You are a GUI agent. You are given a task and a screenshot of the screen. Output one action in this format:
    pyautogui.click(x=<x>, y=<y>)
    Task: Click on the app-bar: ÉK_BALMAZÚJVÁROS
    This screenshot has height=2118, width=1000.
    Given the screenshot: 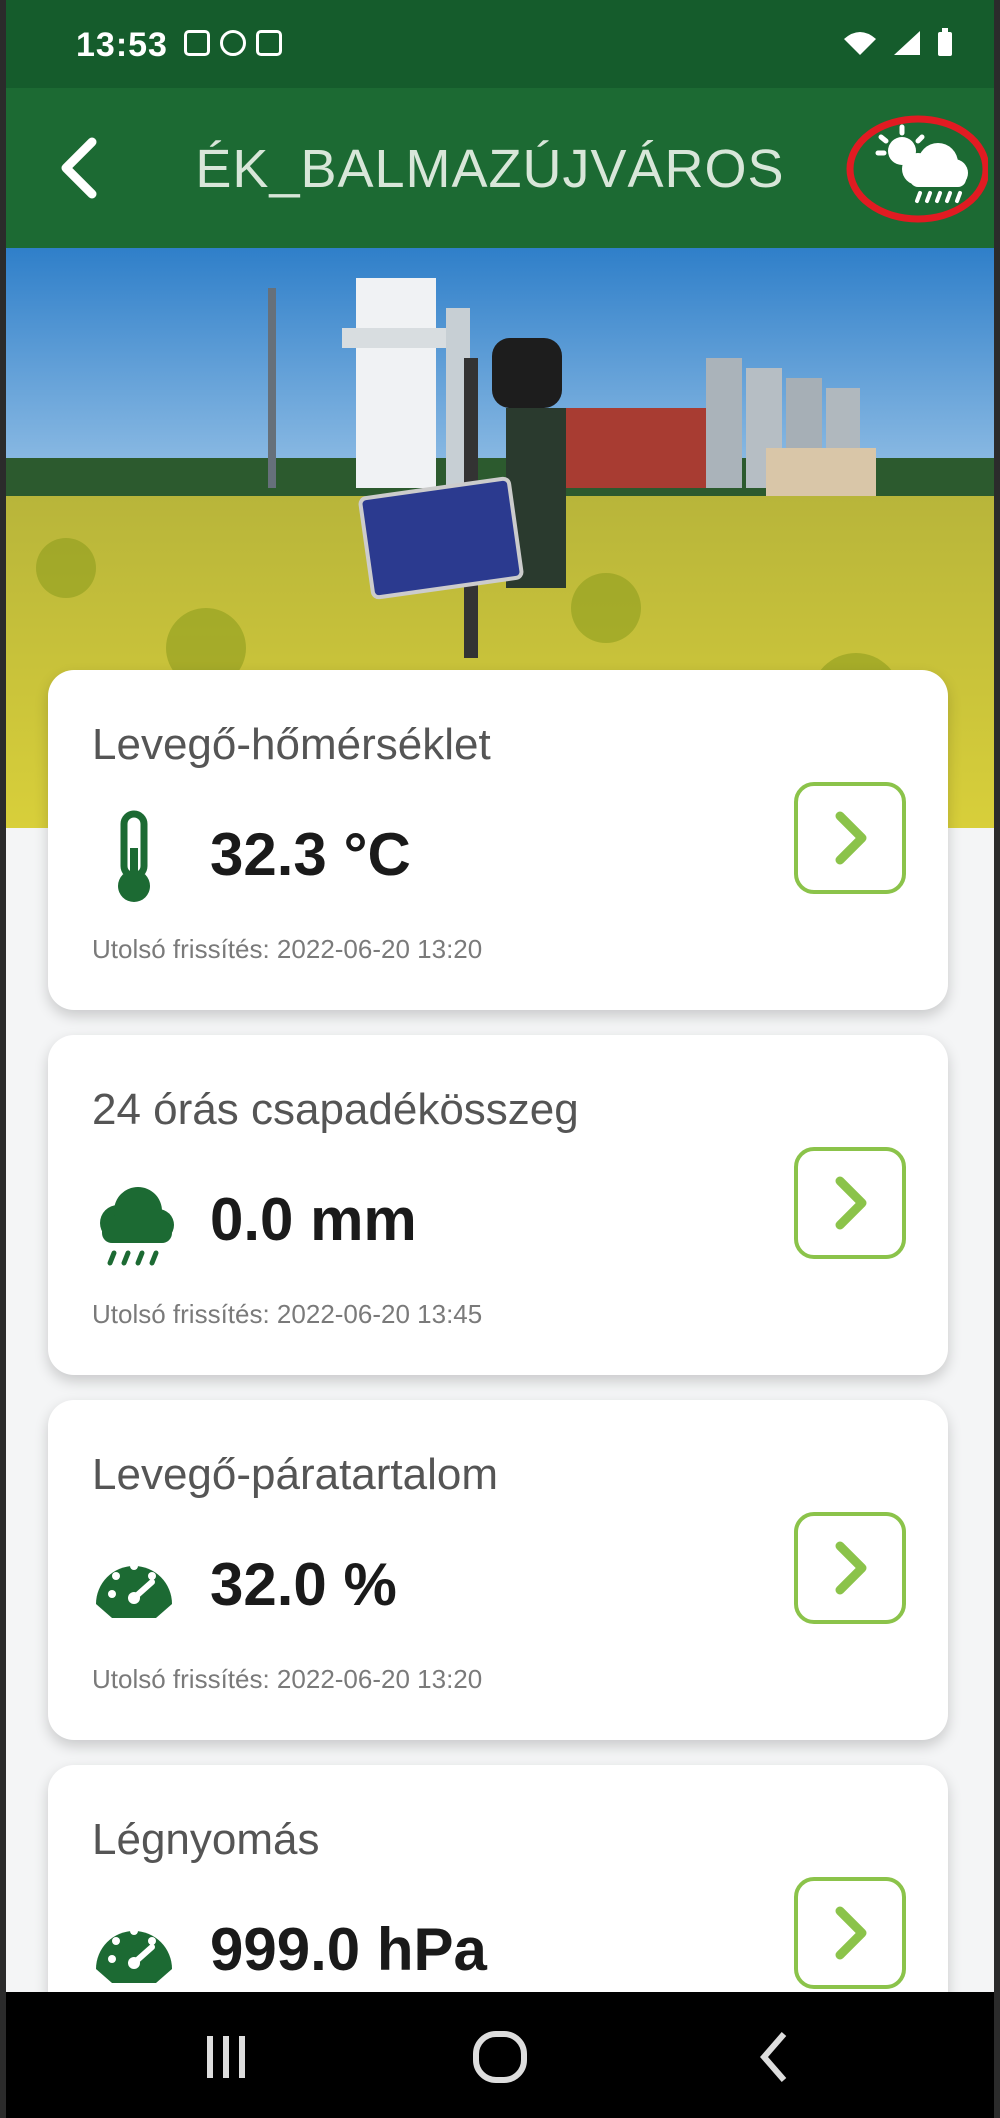 What is the action you would take?
    pyautogui.click(x=500, y=168)
    